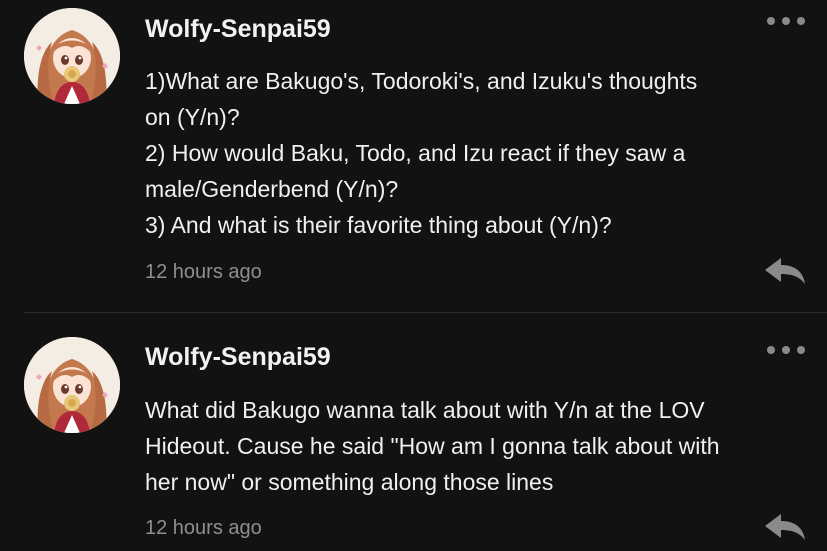 The width and height of the screenshot is (827, 551). What do you see at coordinates (349, 482) in the screenshot?
I see `comment-line: her now" or something along those lines` at bounding box center [349, 482].